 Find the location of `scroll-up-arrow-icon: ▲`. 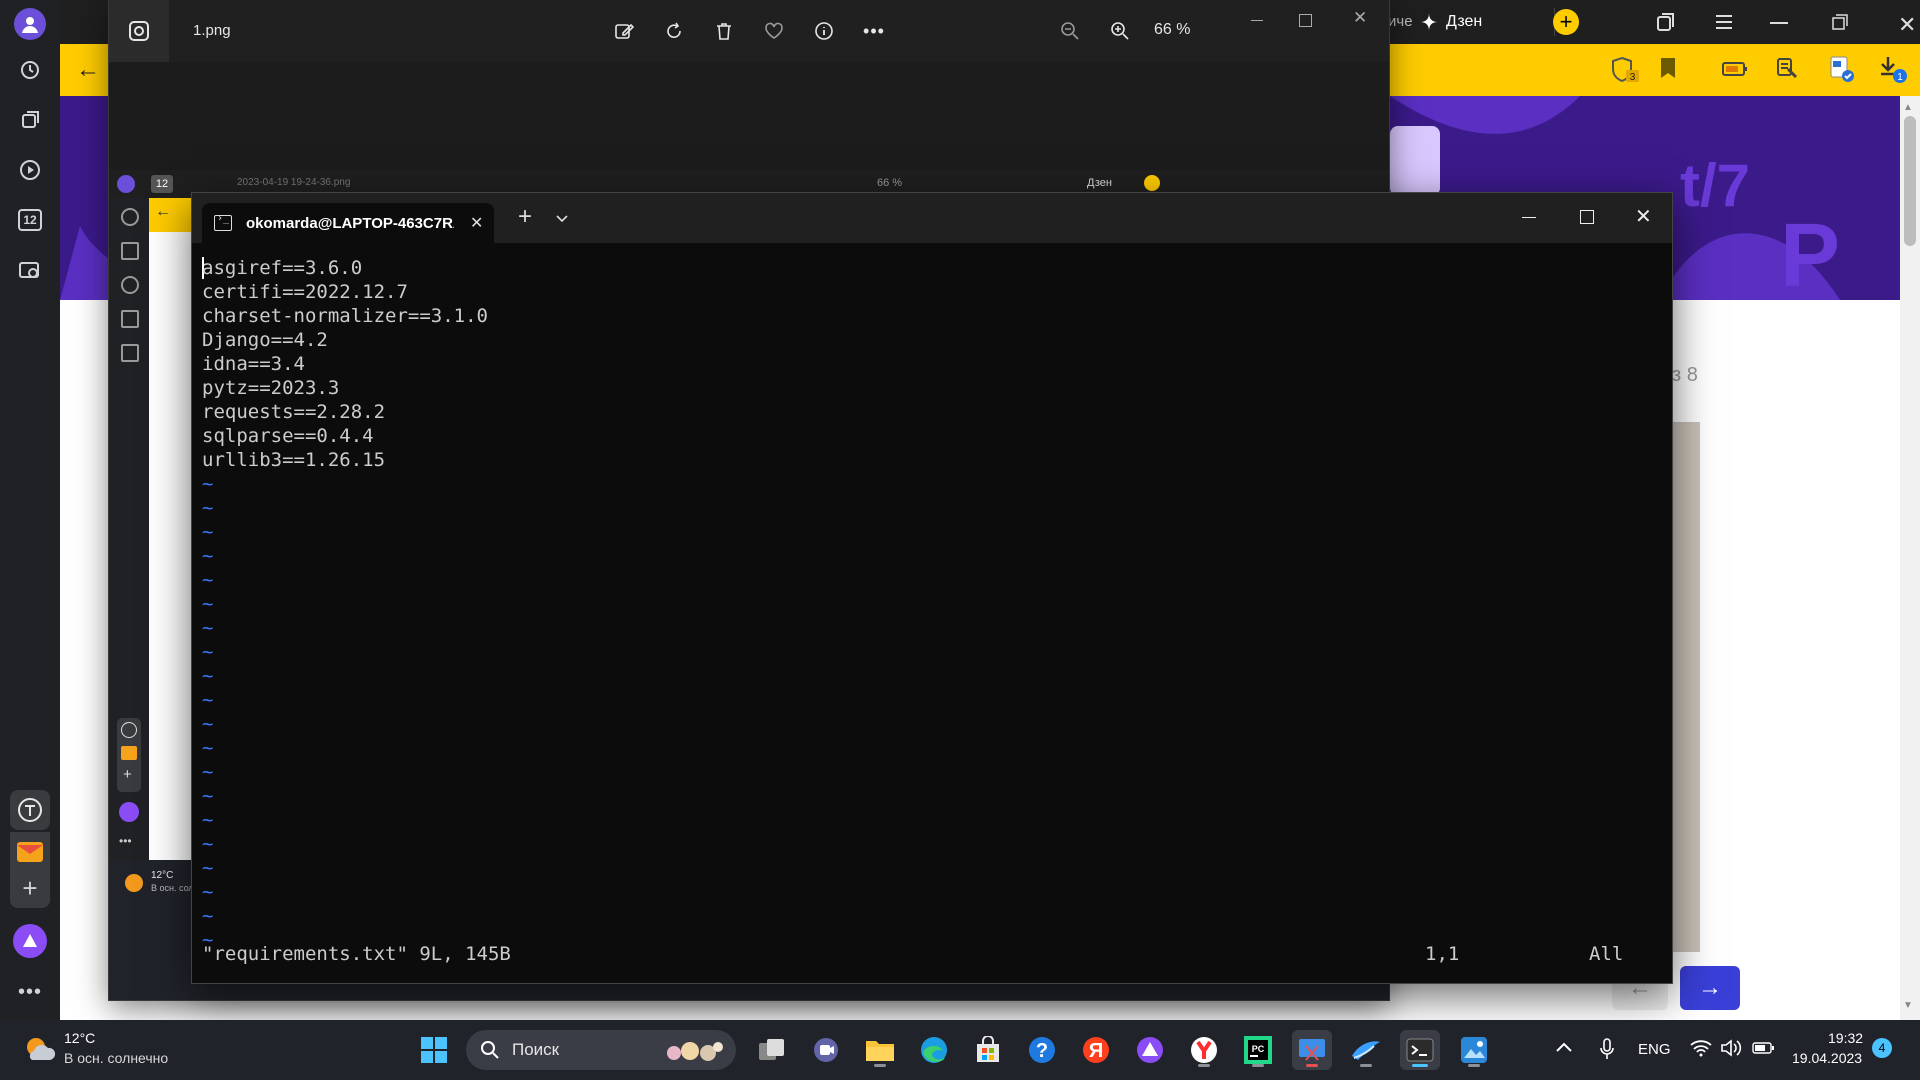

scroll-up-arrow-icon: ▲ is located at coordinates (1908, 107).